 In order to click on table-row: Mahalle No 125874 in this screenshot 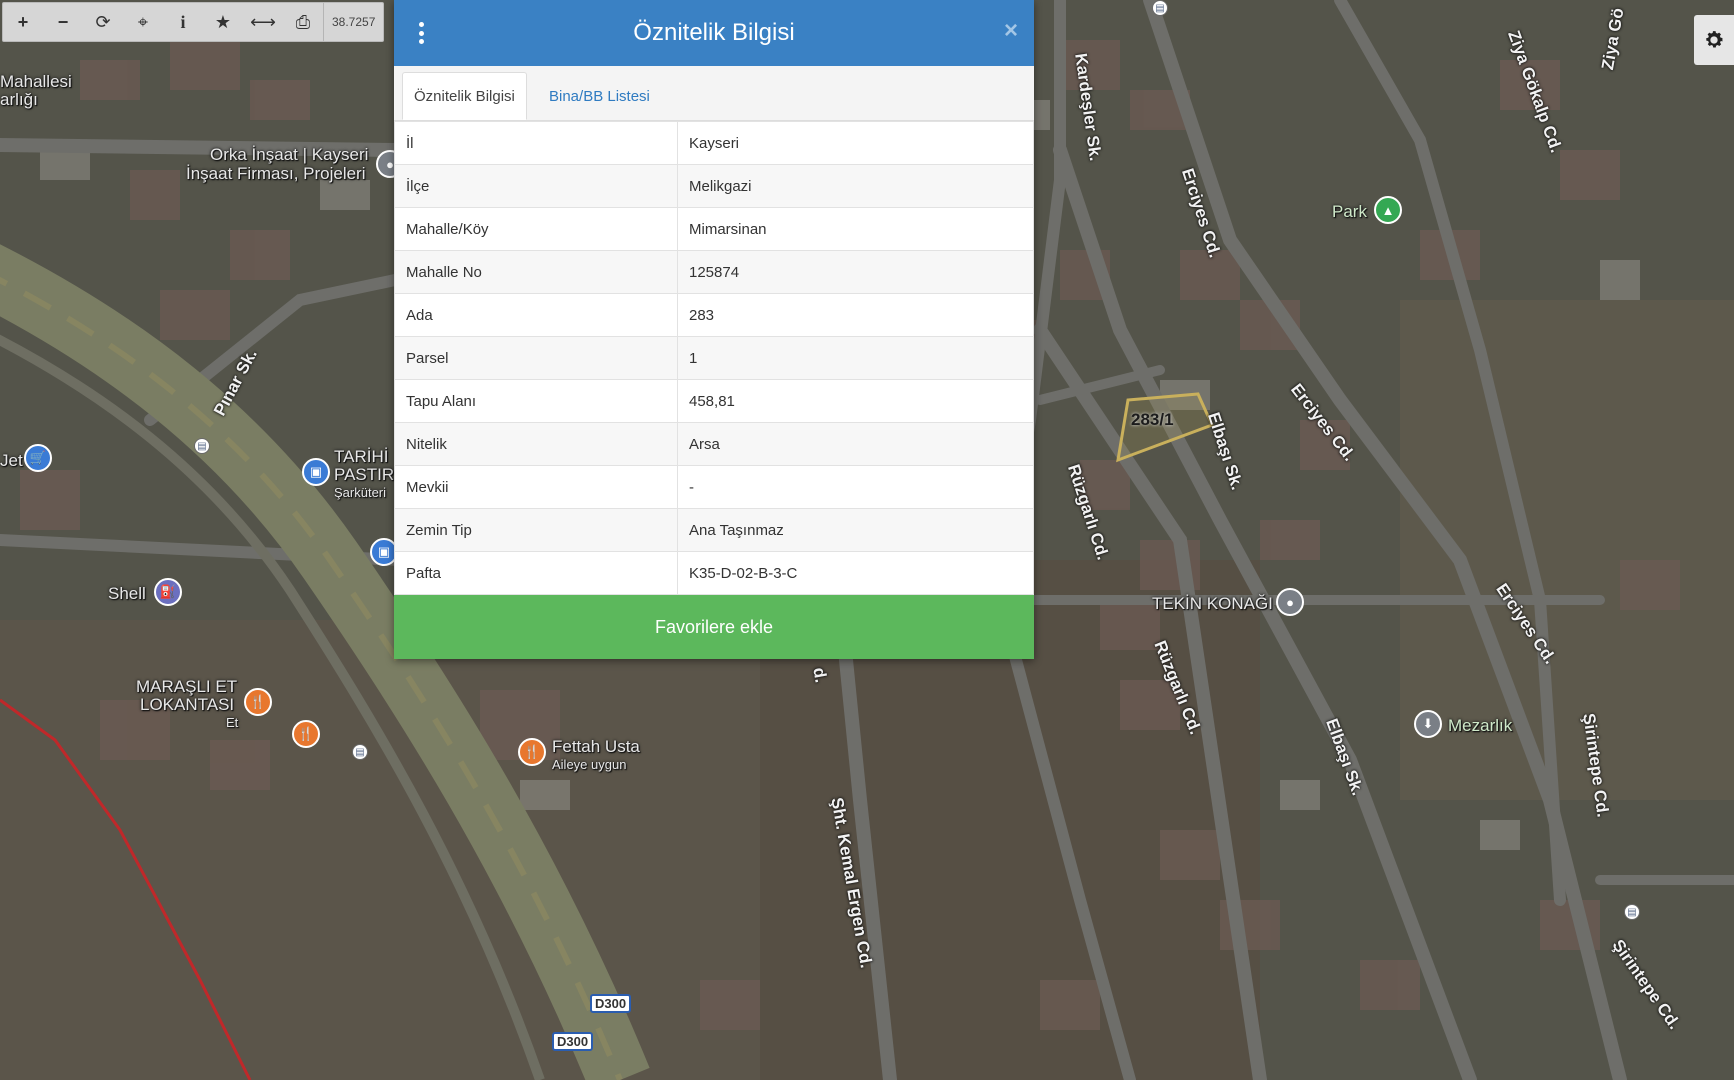, I will do `click(714, 272)`.